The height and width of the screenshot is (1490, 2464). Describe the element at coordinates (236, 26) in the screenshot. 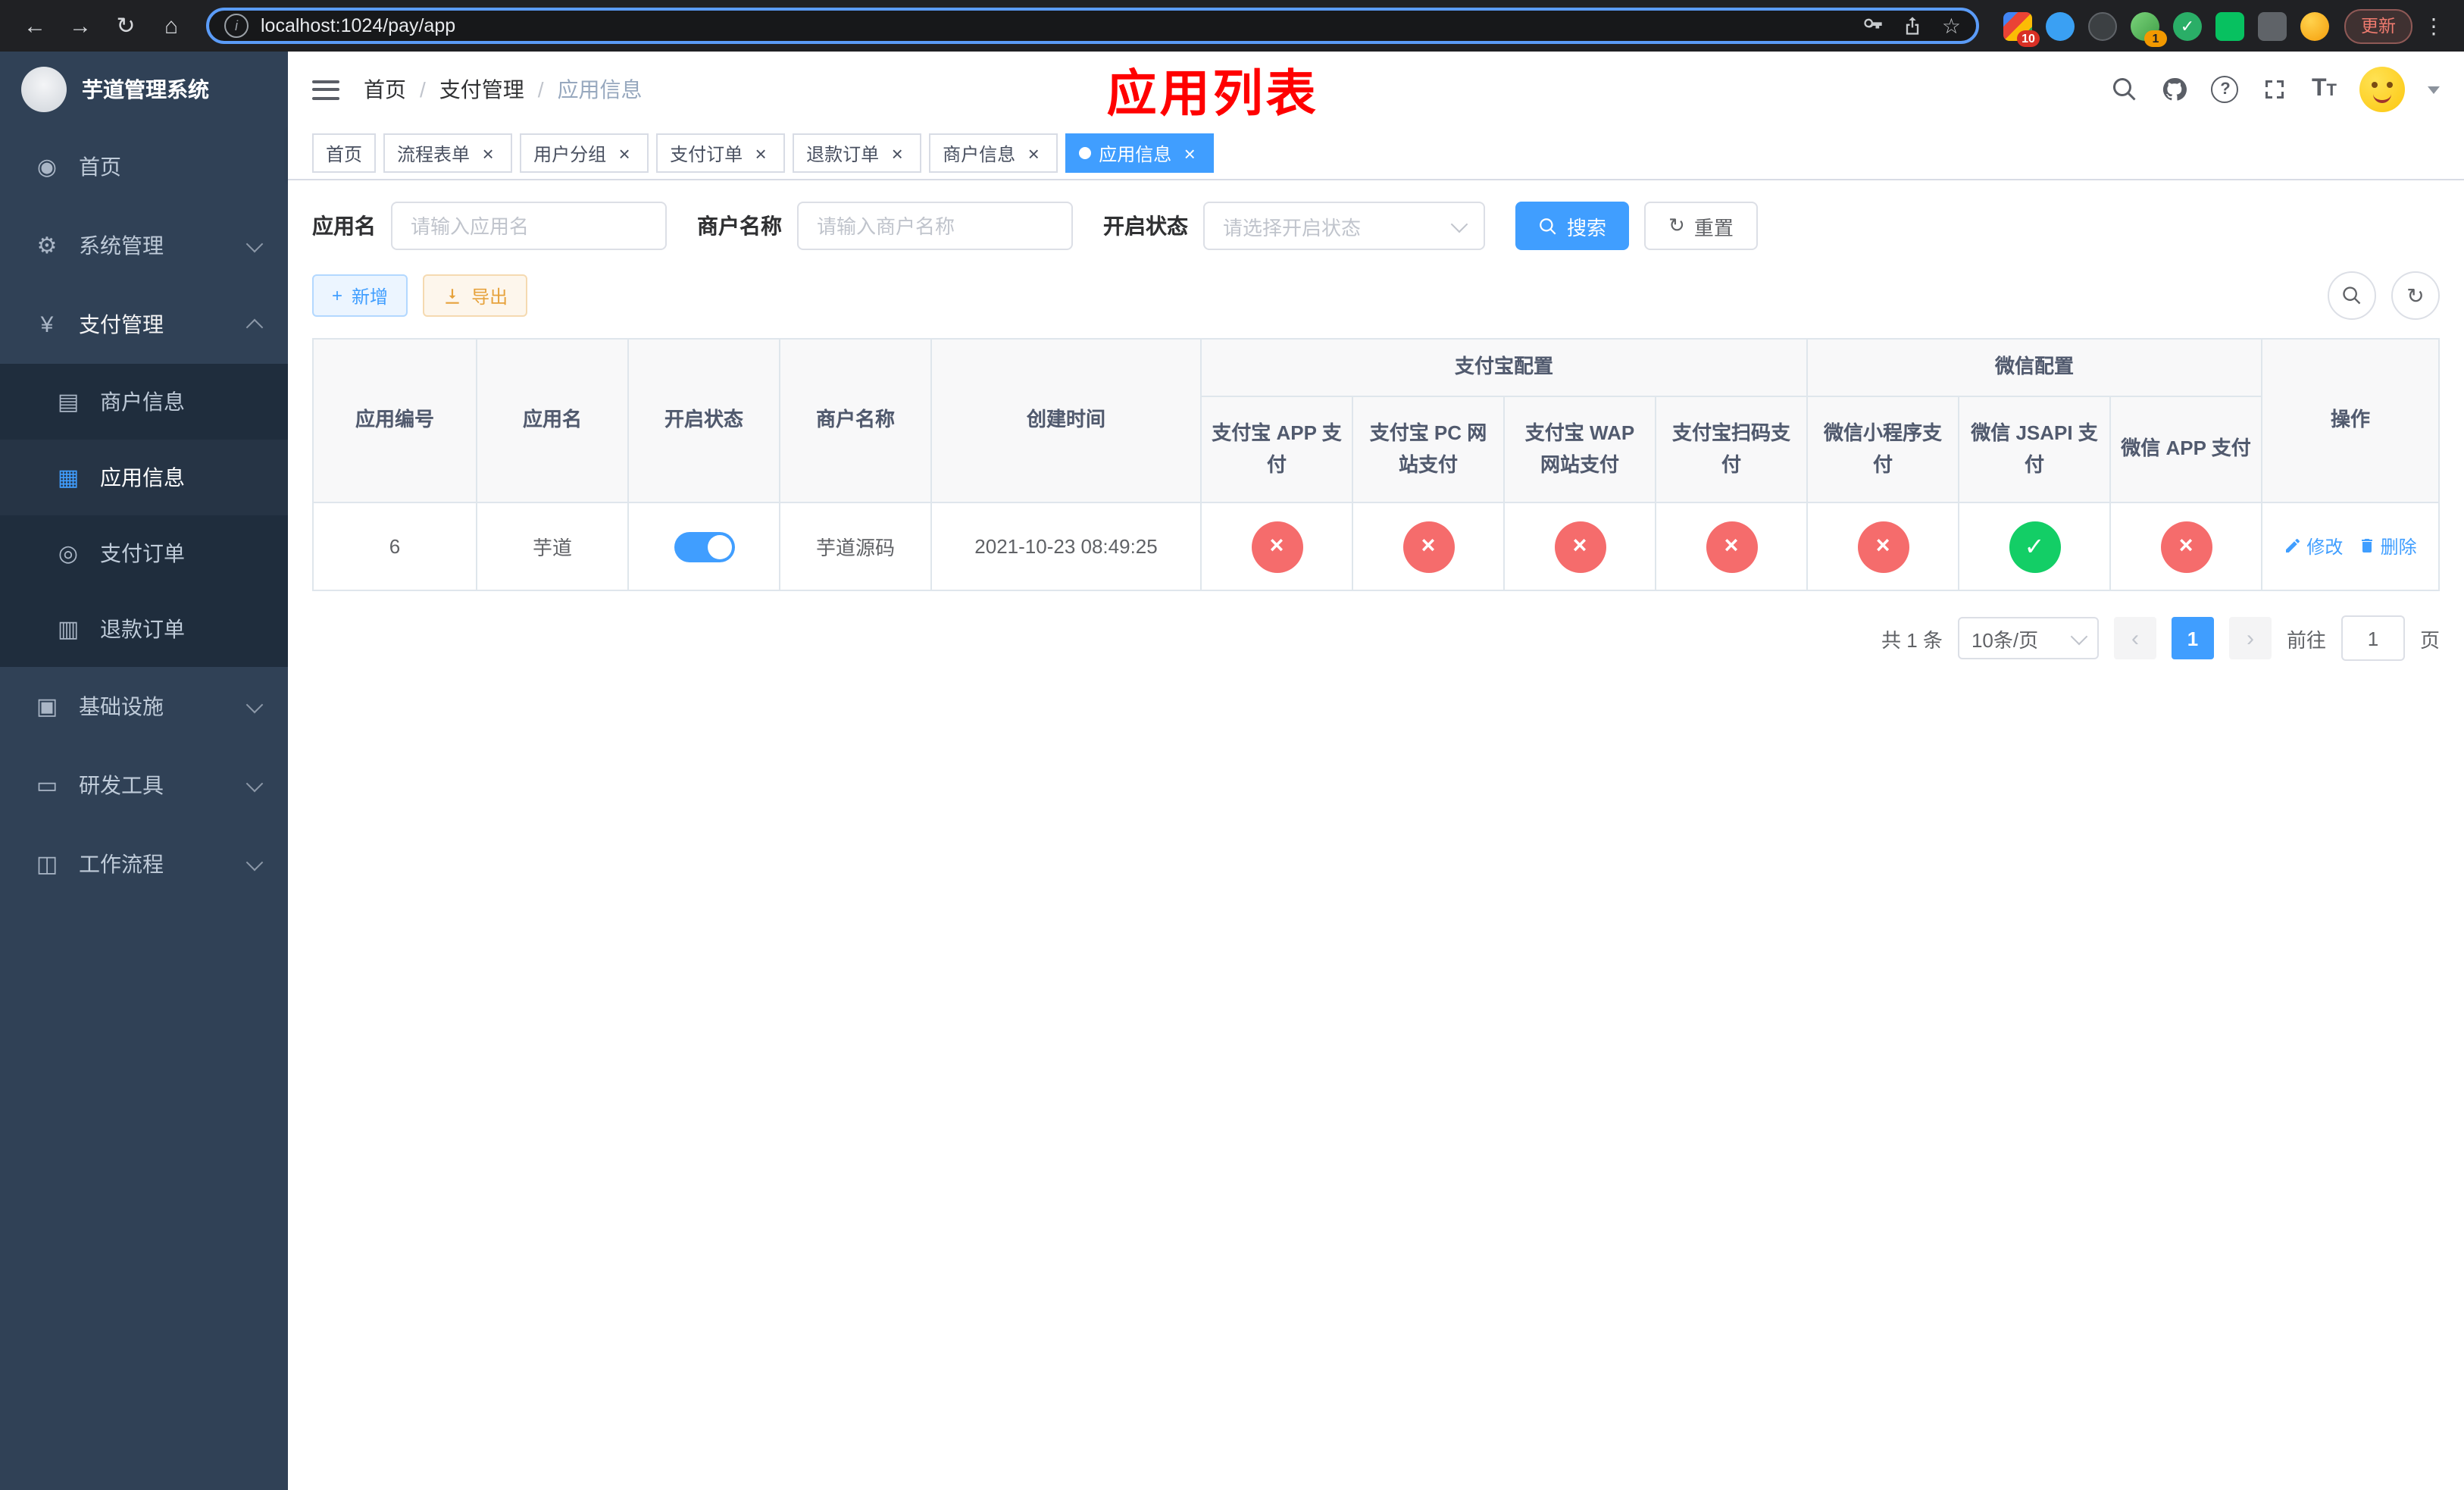

I see `site-info-icon: i` at that location.